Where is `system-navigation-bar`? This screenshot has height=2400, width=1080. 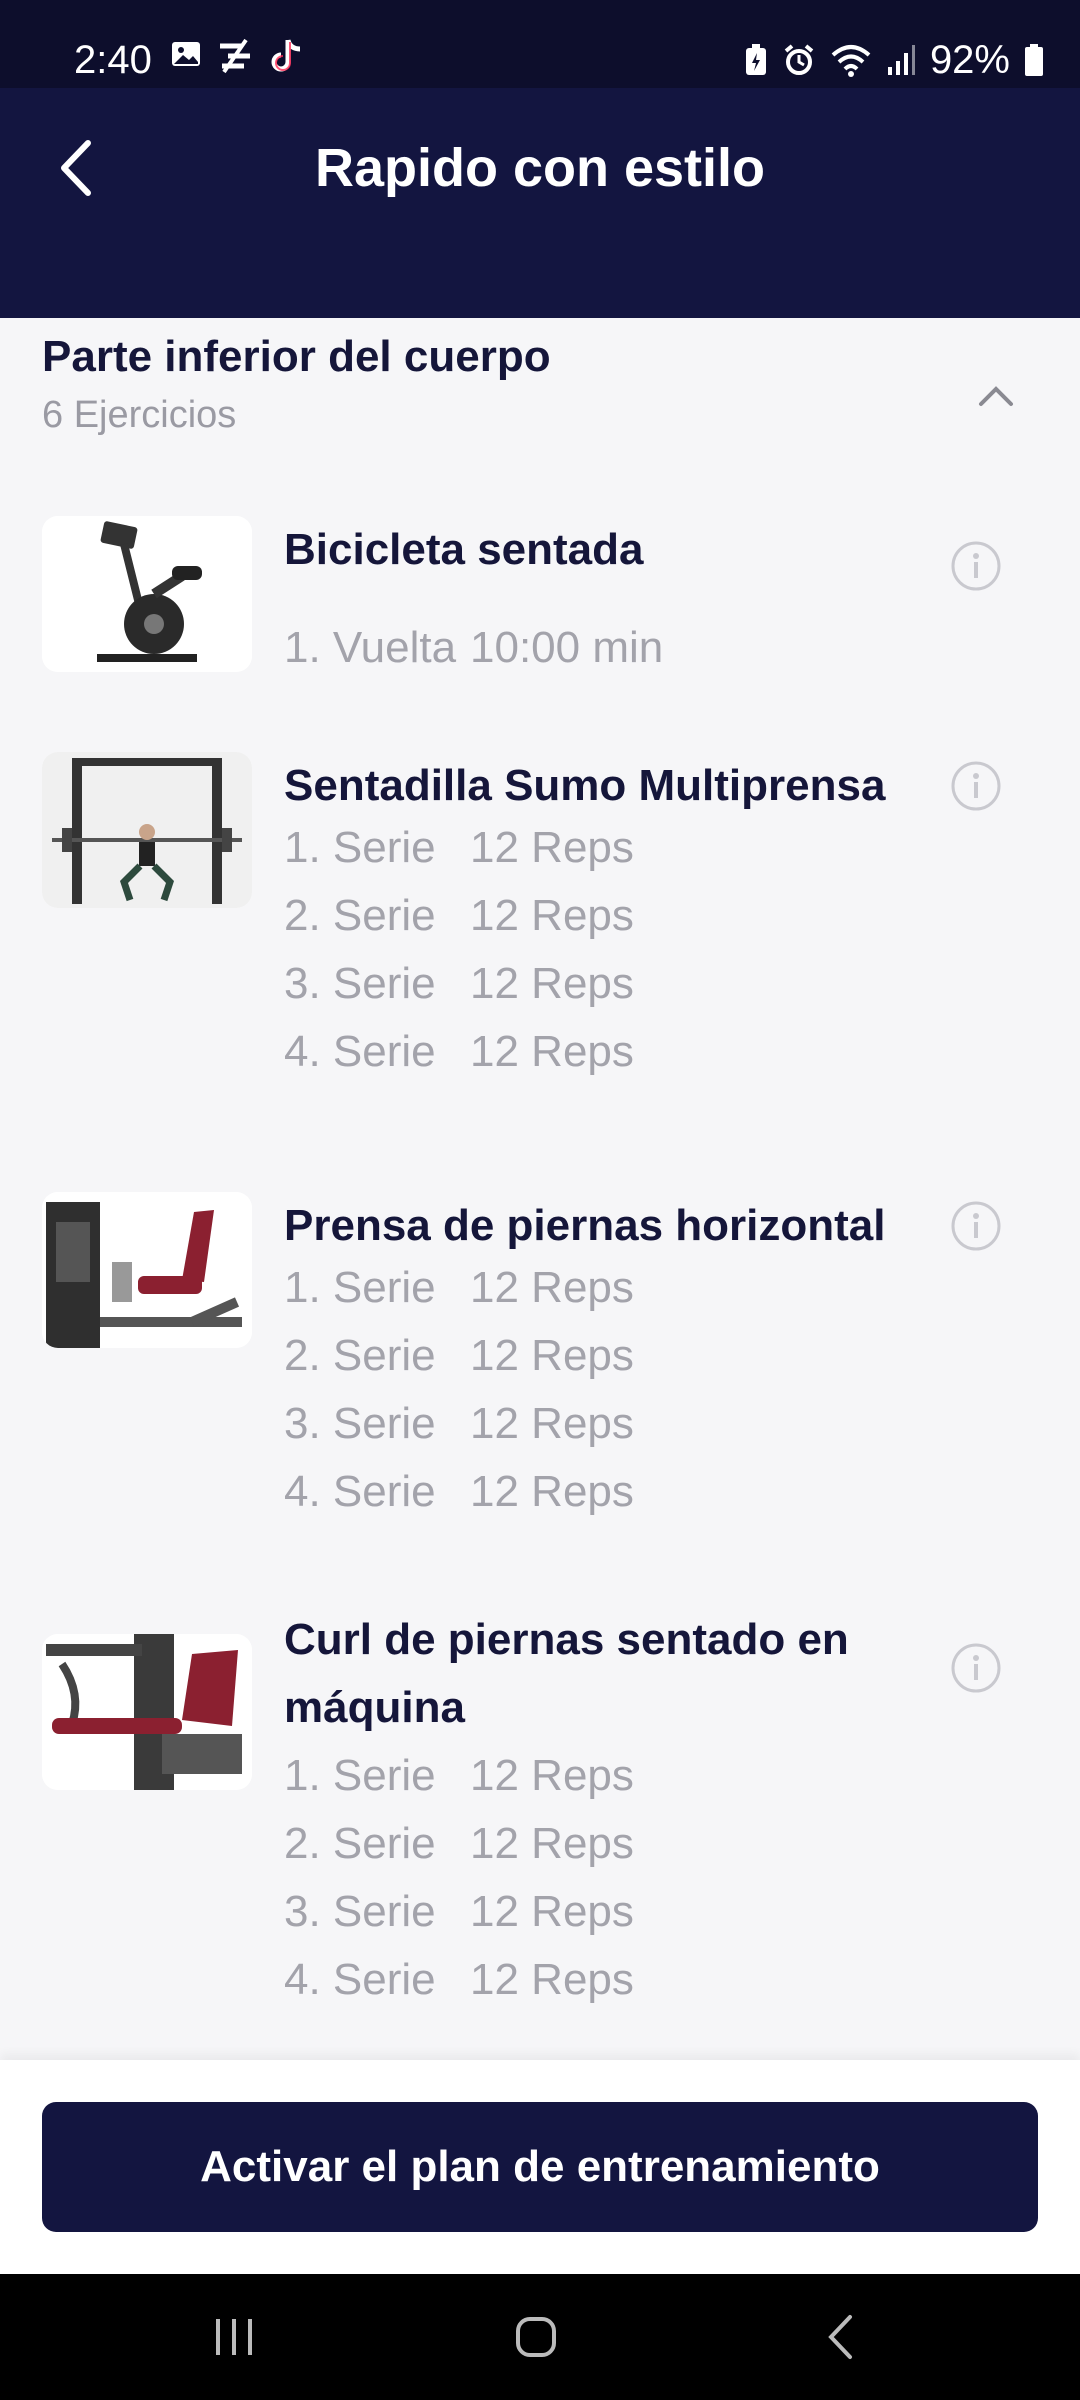 system-navigation-bar is located at coordinates (540, 2337).